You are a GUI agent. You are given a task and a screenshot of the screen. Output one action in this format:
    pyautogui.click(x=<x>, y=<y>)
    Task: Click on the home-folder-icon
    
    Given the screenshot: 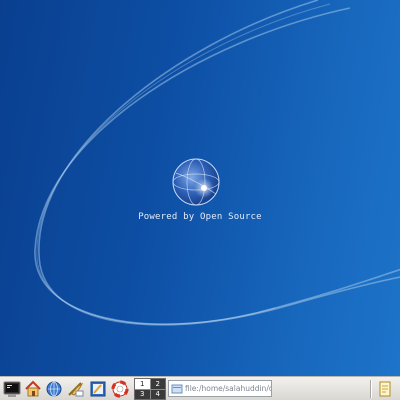 What is the action you would take?
    pyautogui.click(x=33, y=388)
    